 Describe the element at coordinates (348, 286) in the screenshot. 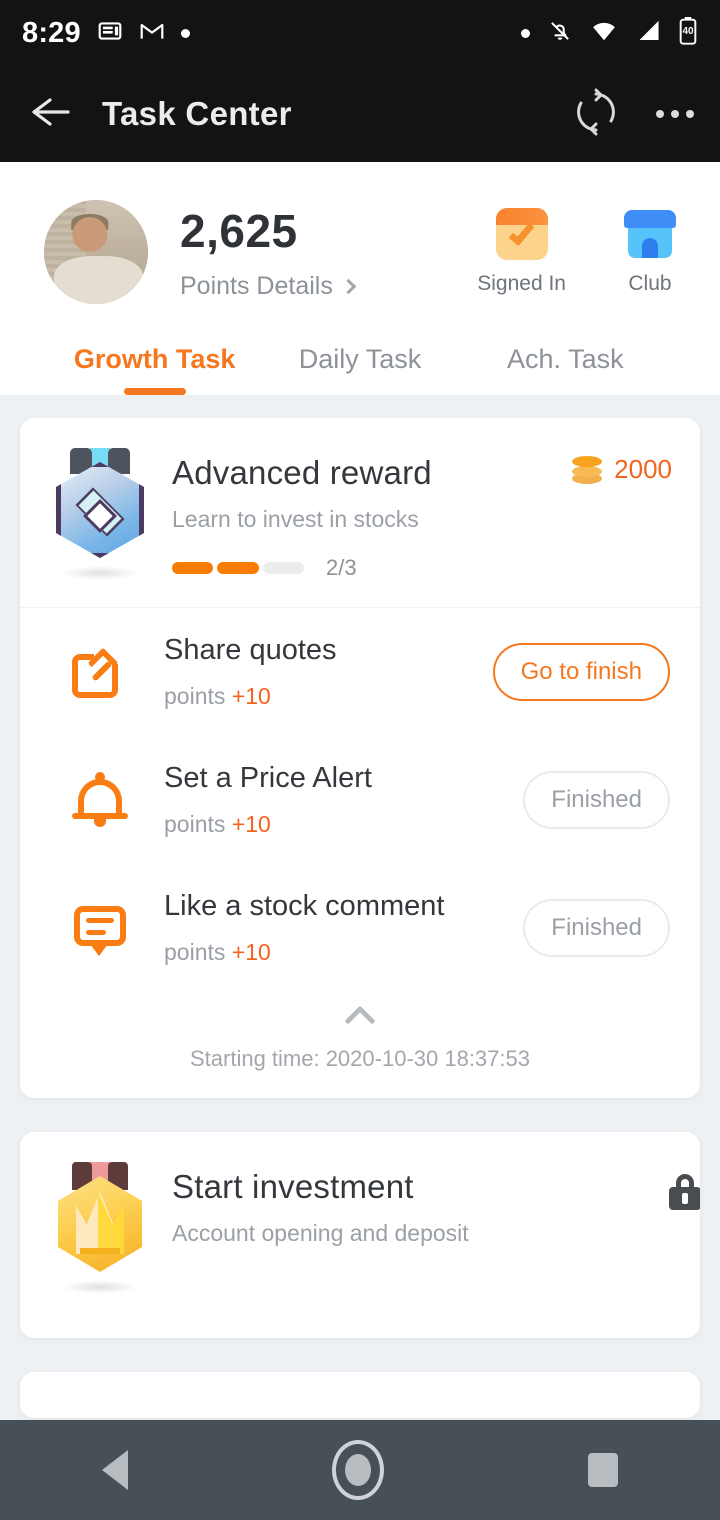

I see `chevron-right-icon` at that location.